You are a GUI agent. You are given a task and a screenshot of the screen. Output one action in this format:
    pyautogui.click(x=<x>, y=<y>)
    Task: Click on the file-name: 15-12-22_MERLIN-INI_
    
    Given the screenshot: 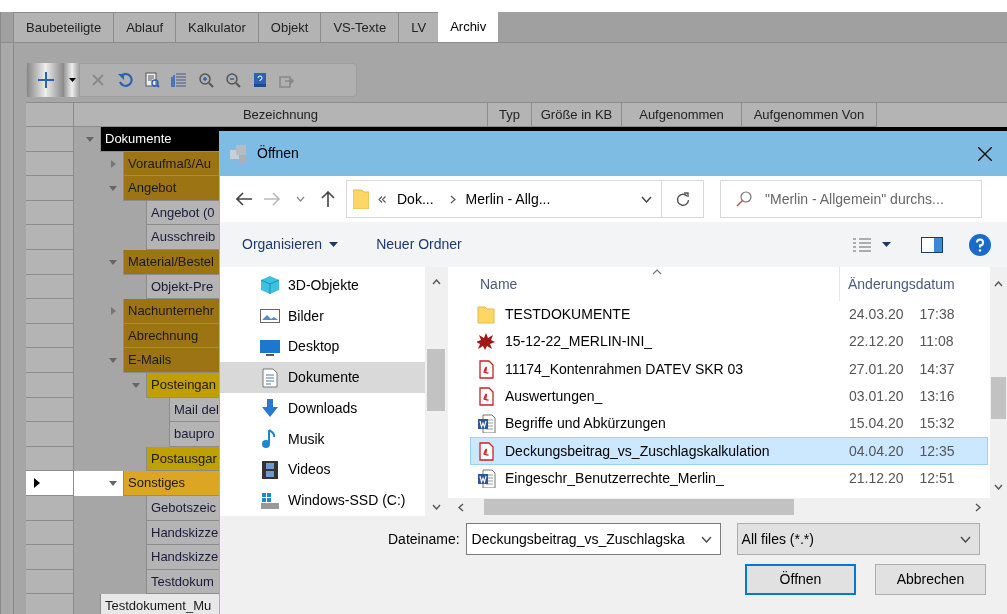 What is the action you would take?
    pyautogui.click(x=579, y=342)
    